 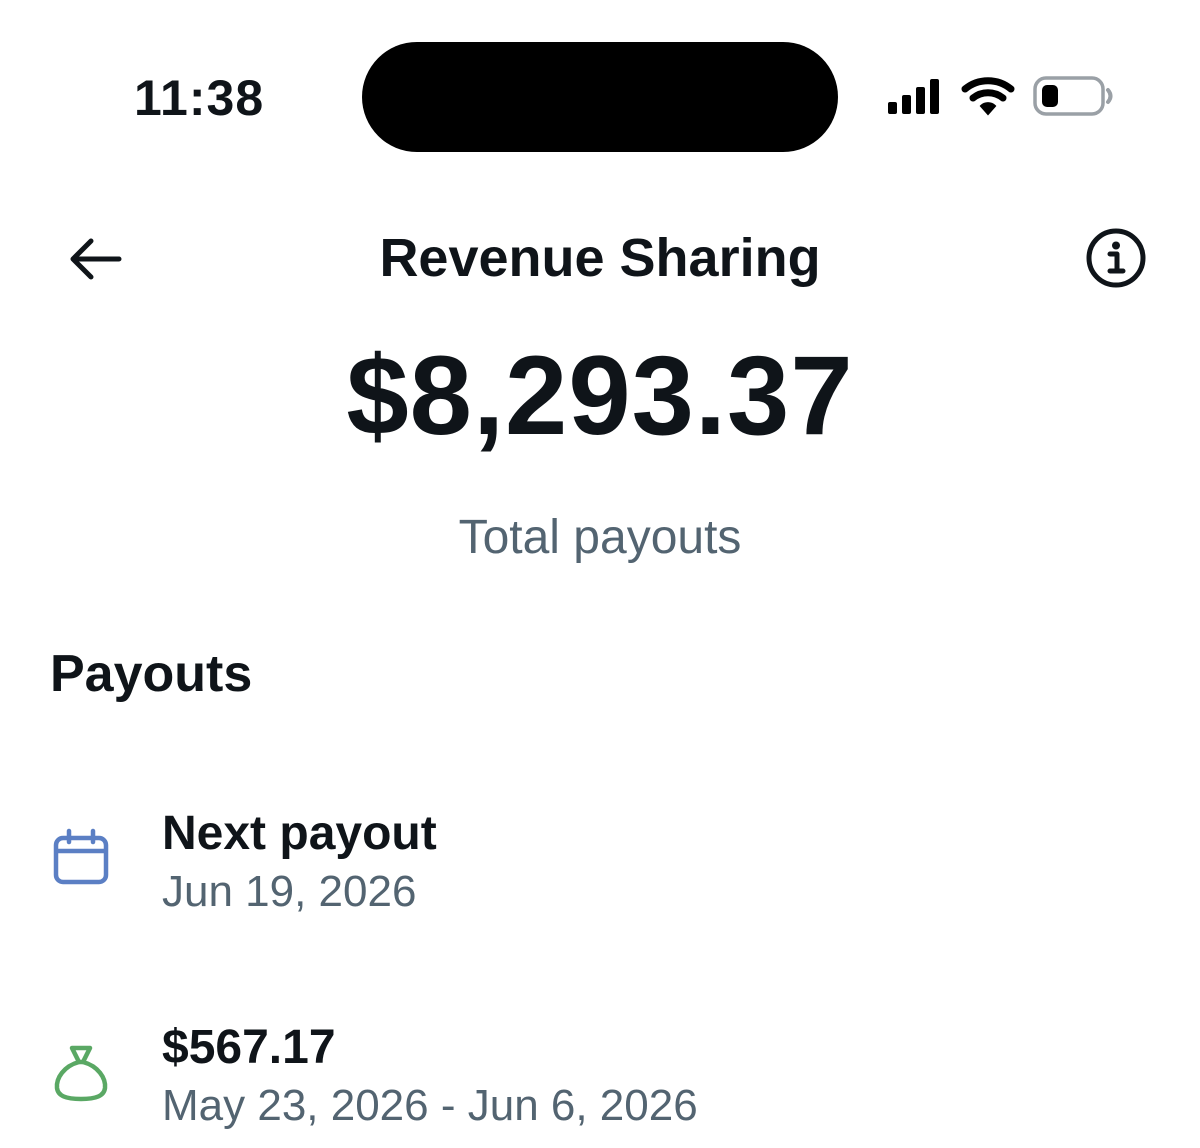 What do you see at coordinates (151, 674) in the screenshot?
I see `payouts-section-heading: Payouts` at bounding box center [151, 674].